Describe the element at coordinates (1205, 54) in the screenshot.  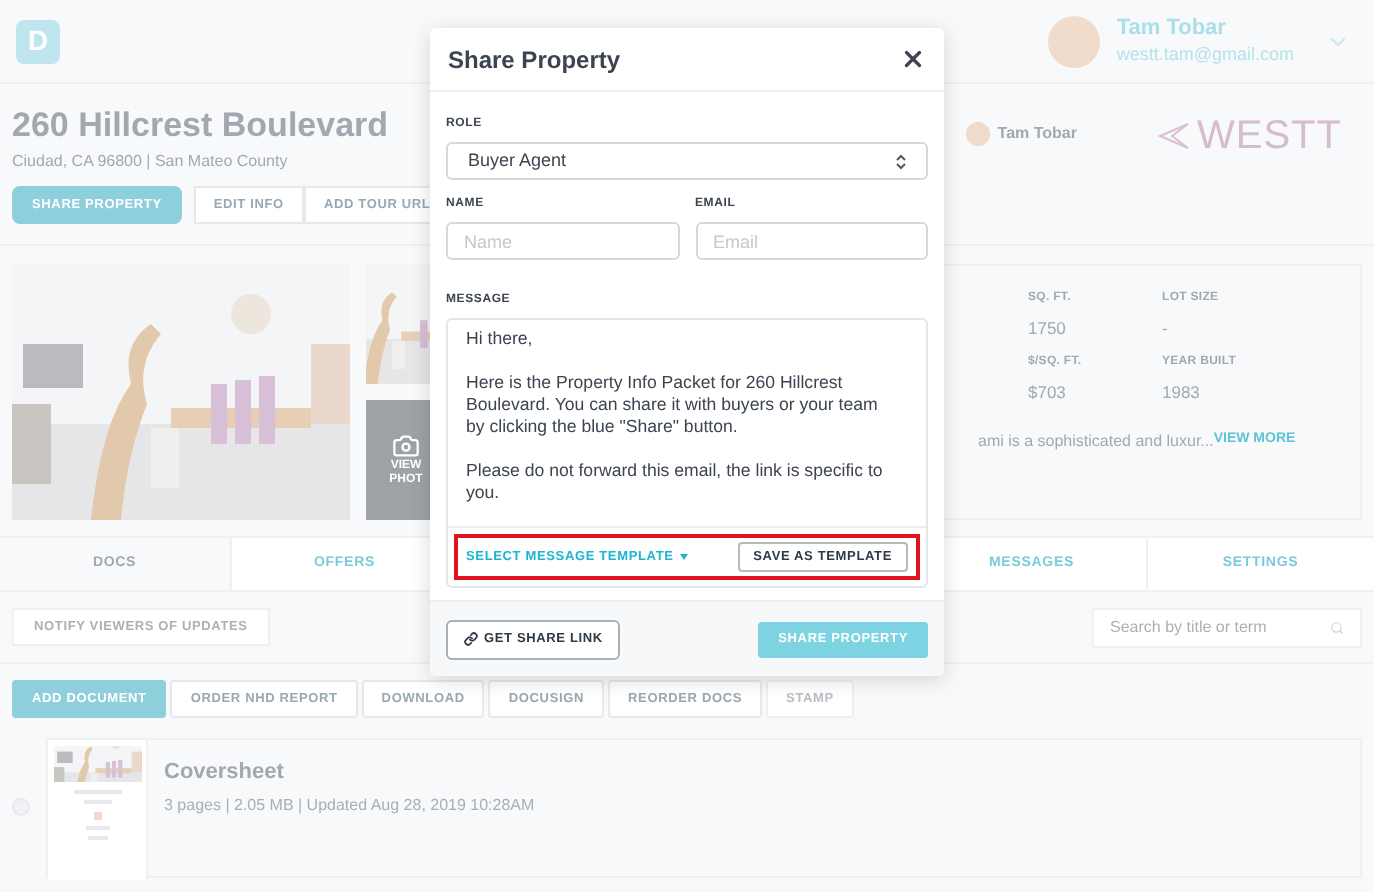
I see `user-email: westt.tam@gmail.com` at that location.